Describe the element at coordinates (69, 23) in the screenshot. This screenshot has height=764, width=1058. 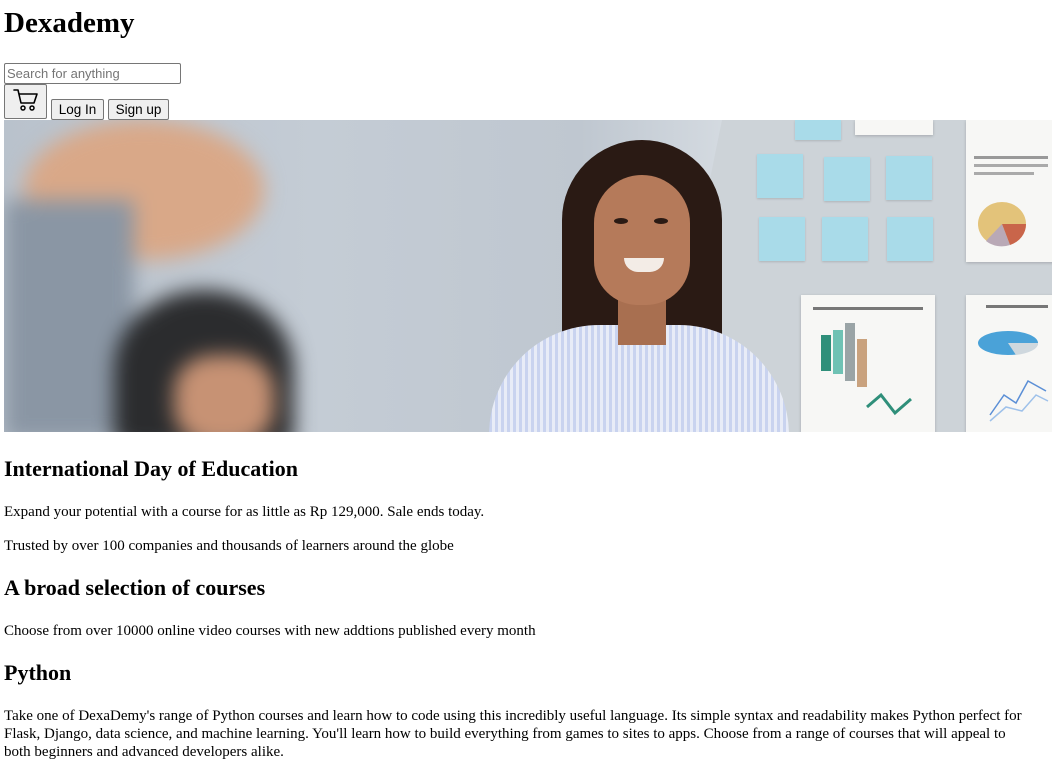
I see `site-title: Dexademy` at that location.